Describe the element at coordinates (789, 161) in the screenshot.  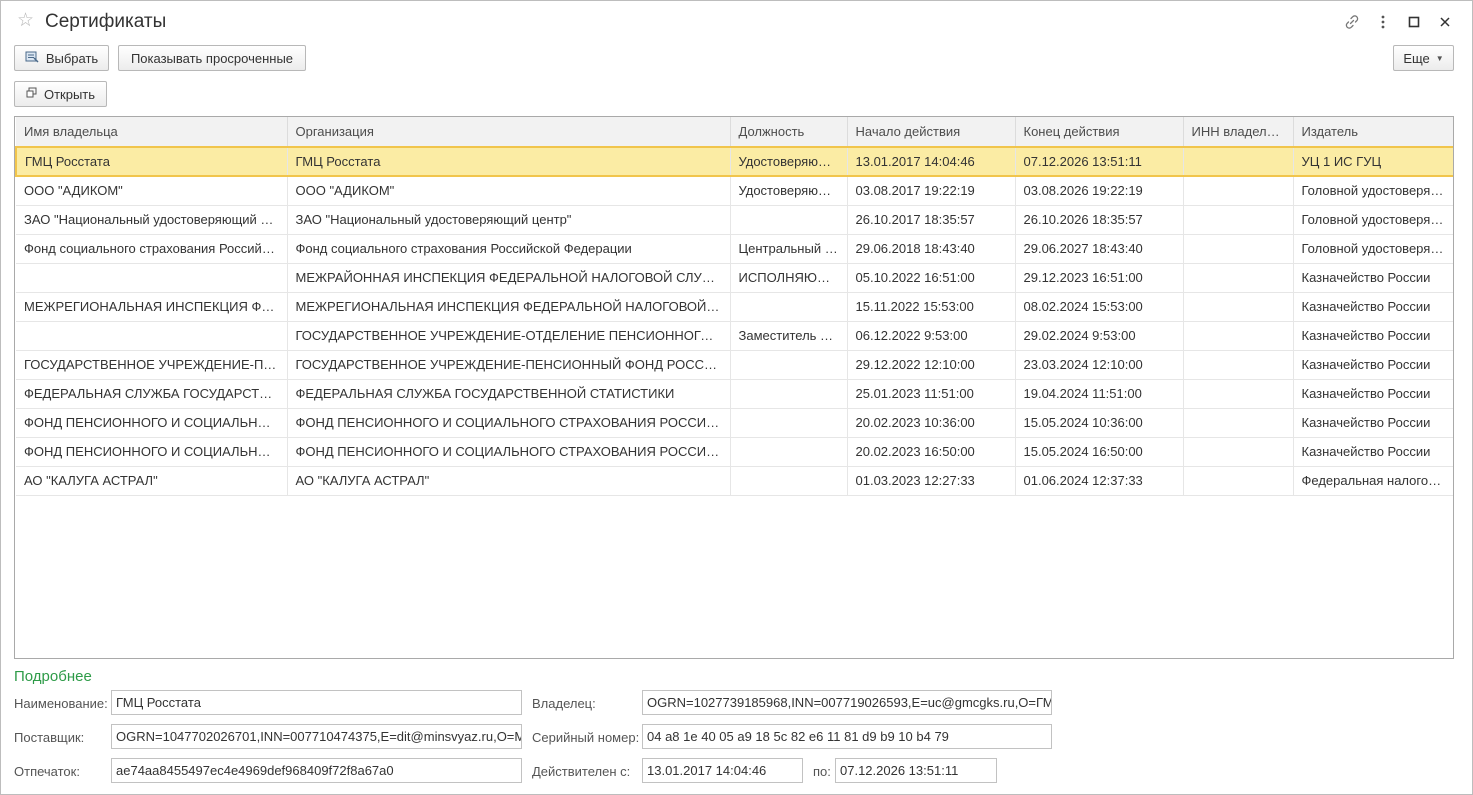
I see `cell-position: Удостоверяющий центр` at that location.